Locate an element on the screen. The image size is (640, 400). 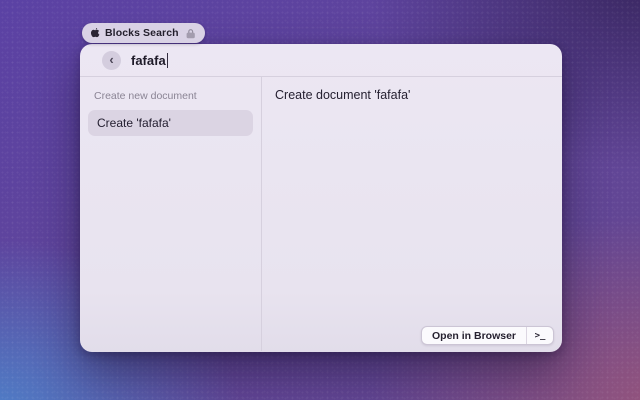
back-button: ‹ is located at coordinates (111, 60).